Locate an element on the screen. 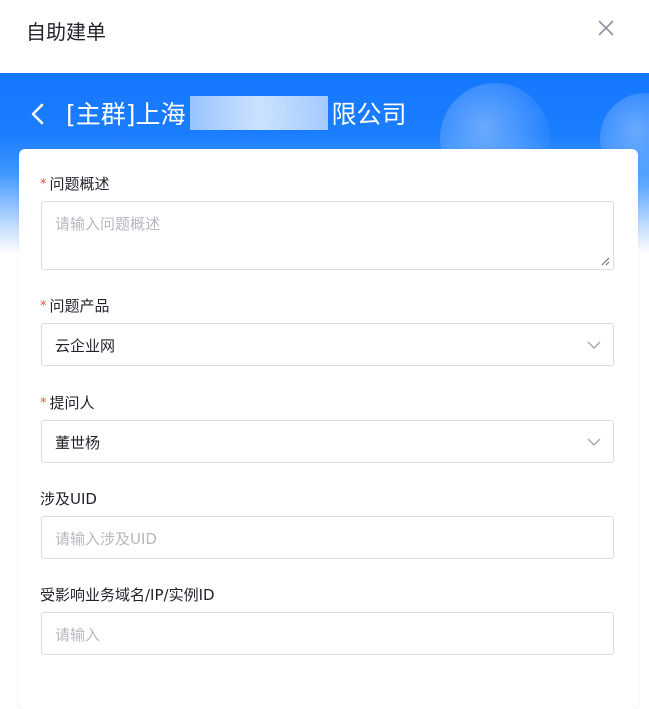  resize-handle-icon is located at coordinates (605, 261).